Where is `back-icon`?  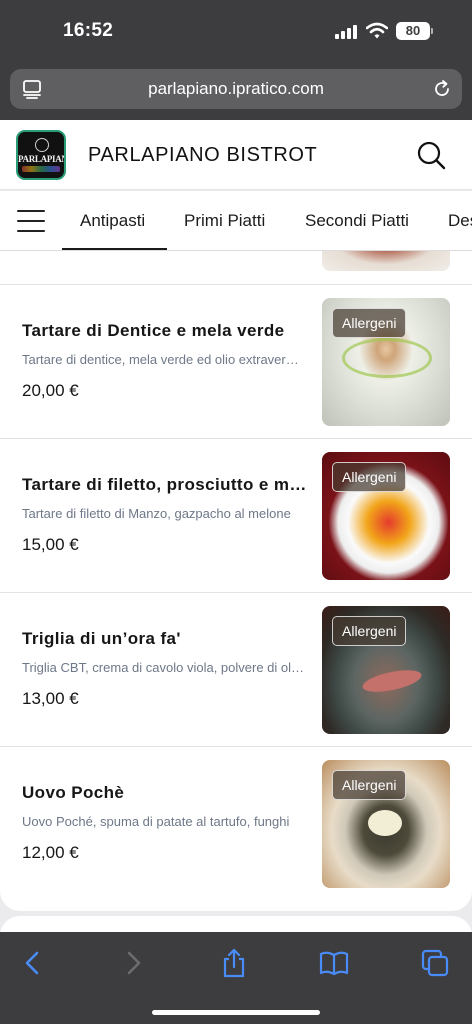 back-icon is located at coordinates (33, 963).